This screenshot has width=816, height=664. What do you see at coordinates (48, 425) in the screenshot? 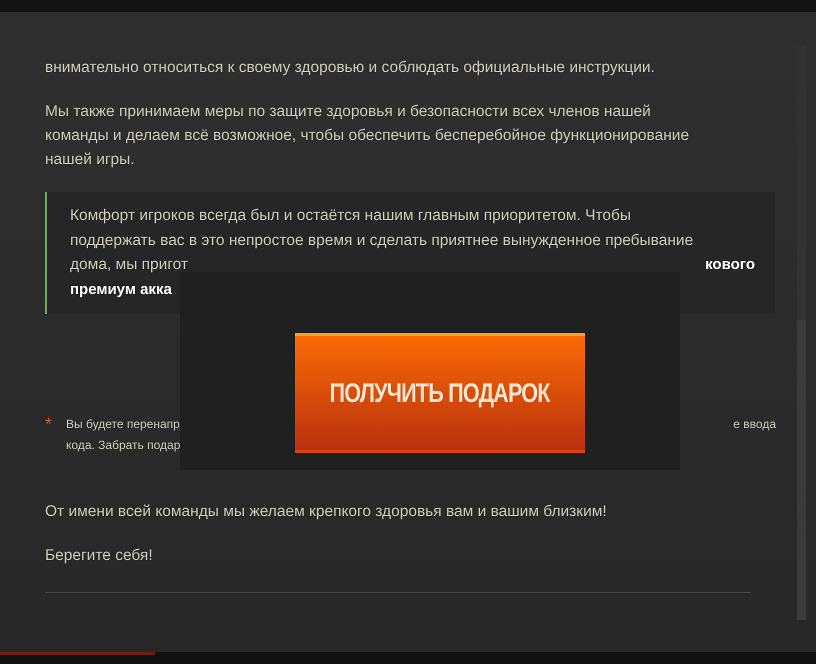
I see `asterisk-mark: *` at bounding box center [48, 425].